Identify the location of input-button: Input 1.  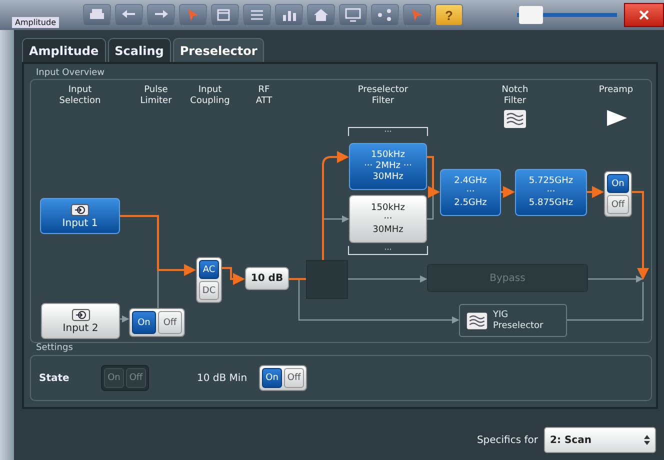
(80, 216).